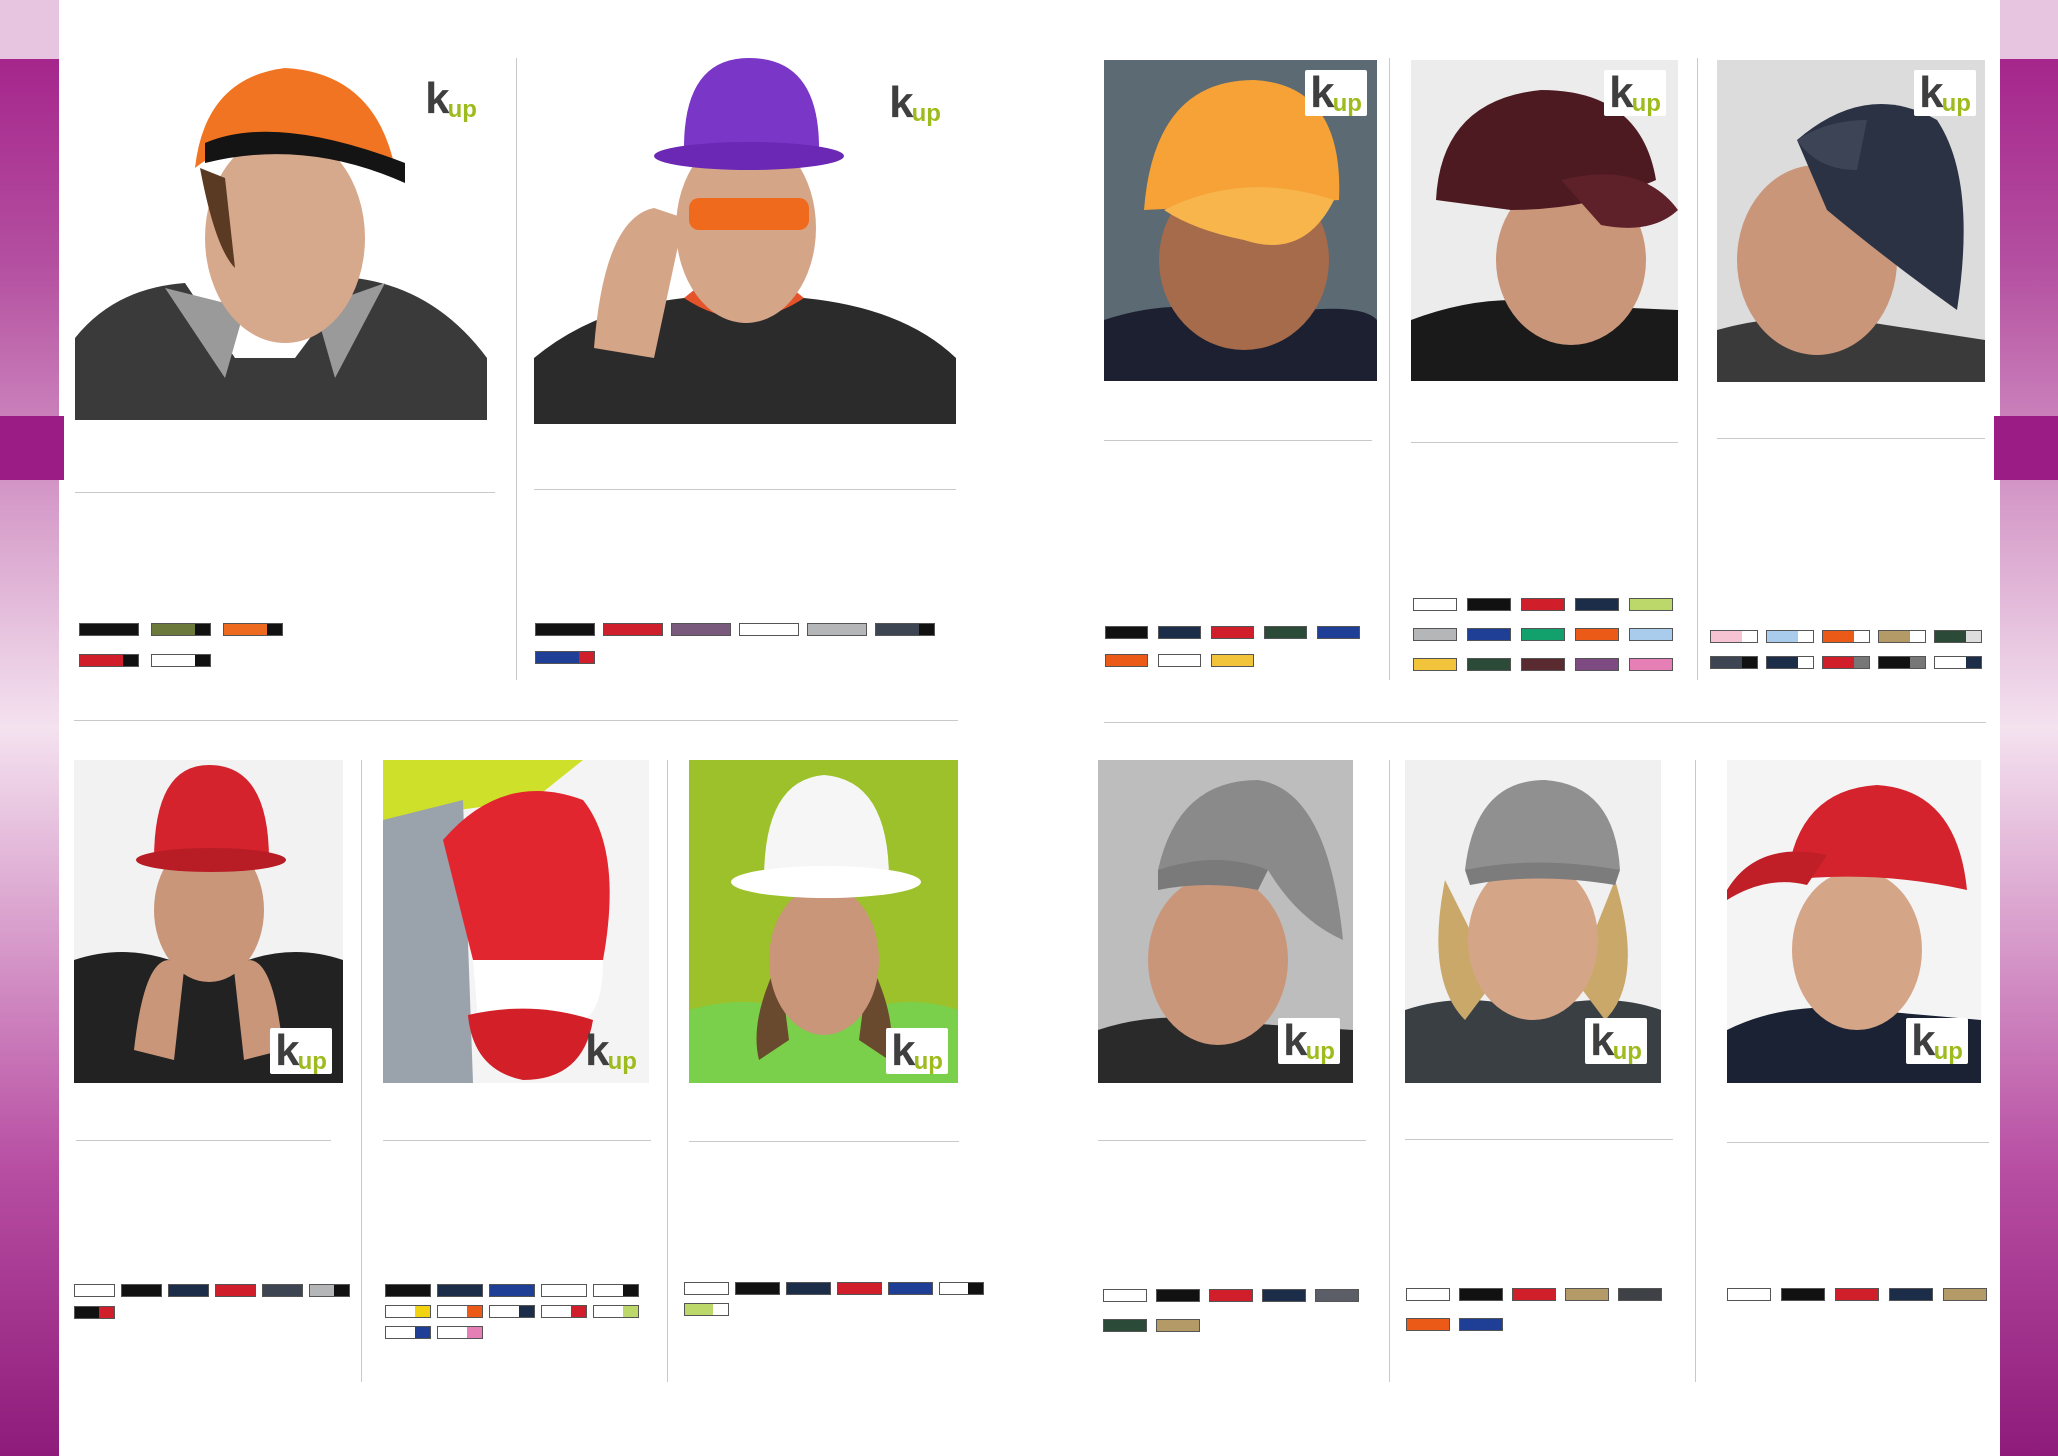 The width and height of the screenshot is (2058, 1456). I want to click on left-edge-tab, so click(32, 448).